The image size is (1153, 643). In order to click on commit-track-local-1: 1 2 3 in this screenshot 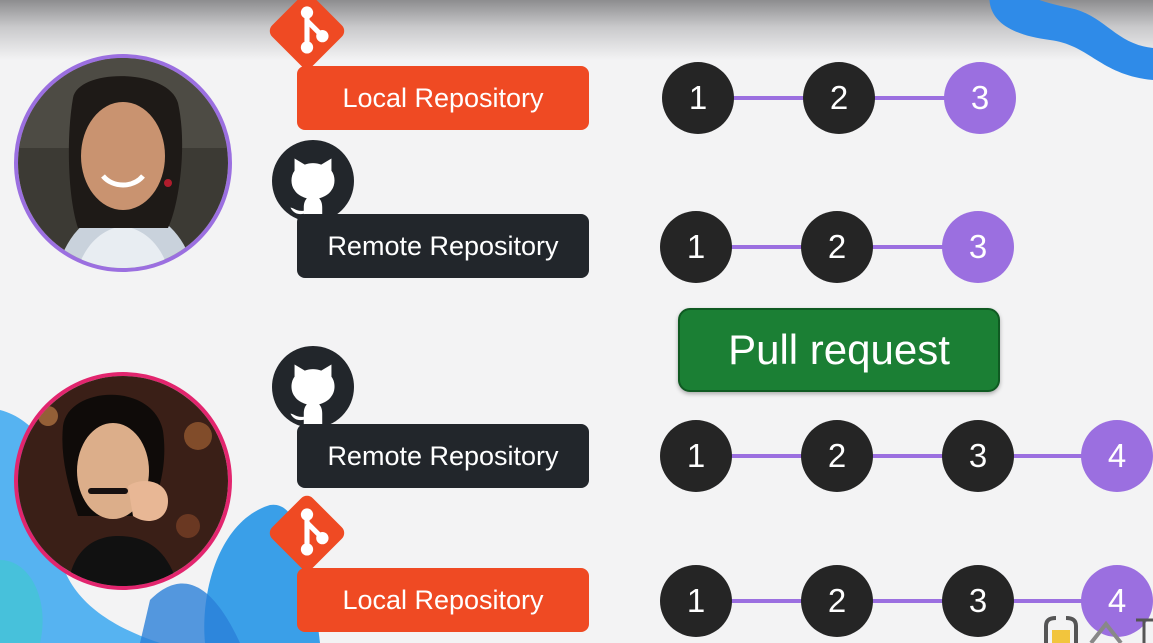, I will do `click(839, 98)`.